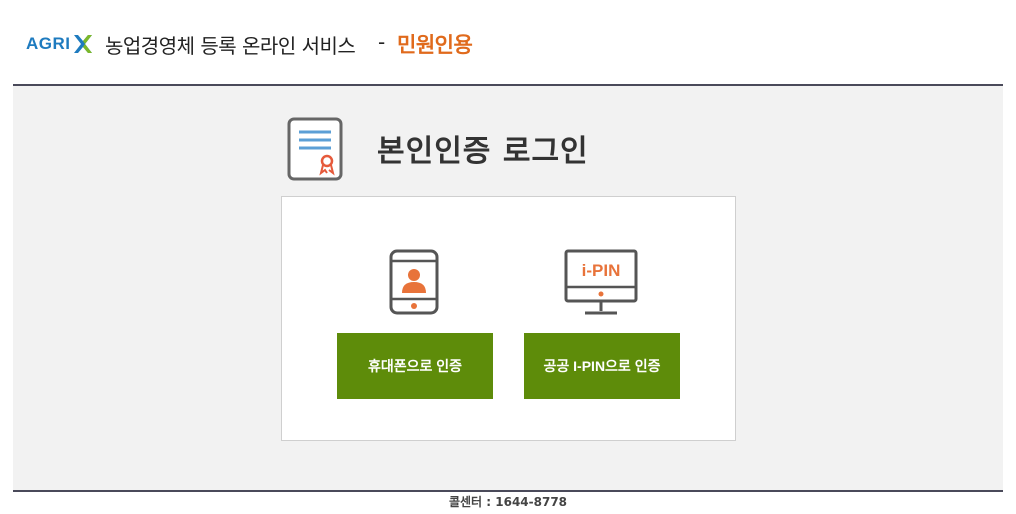  Describe the element at coordinates (415, 366) in the screenshot. I see `phone-auth-button: 휴대폰으로 인증` at that location.